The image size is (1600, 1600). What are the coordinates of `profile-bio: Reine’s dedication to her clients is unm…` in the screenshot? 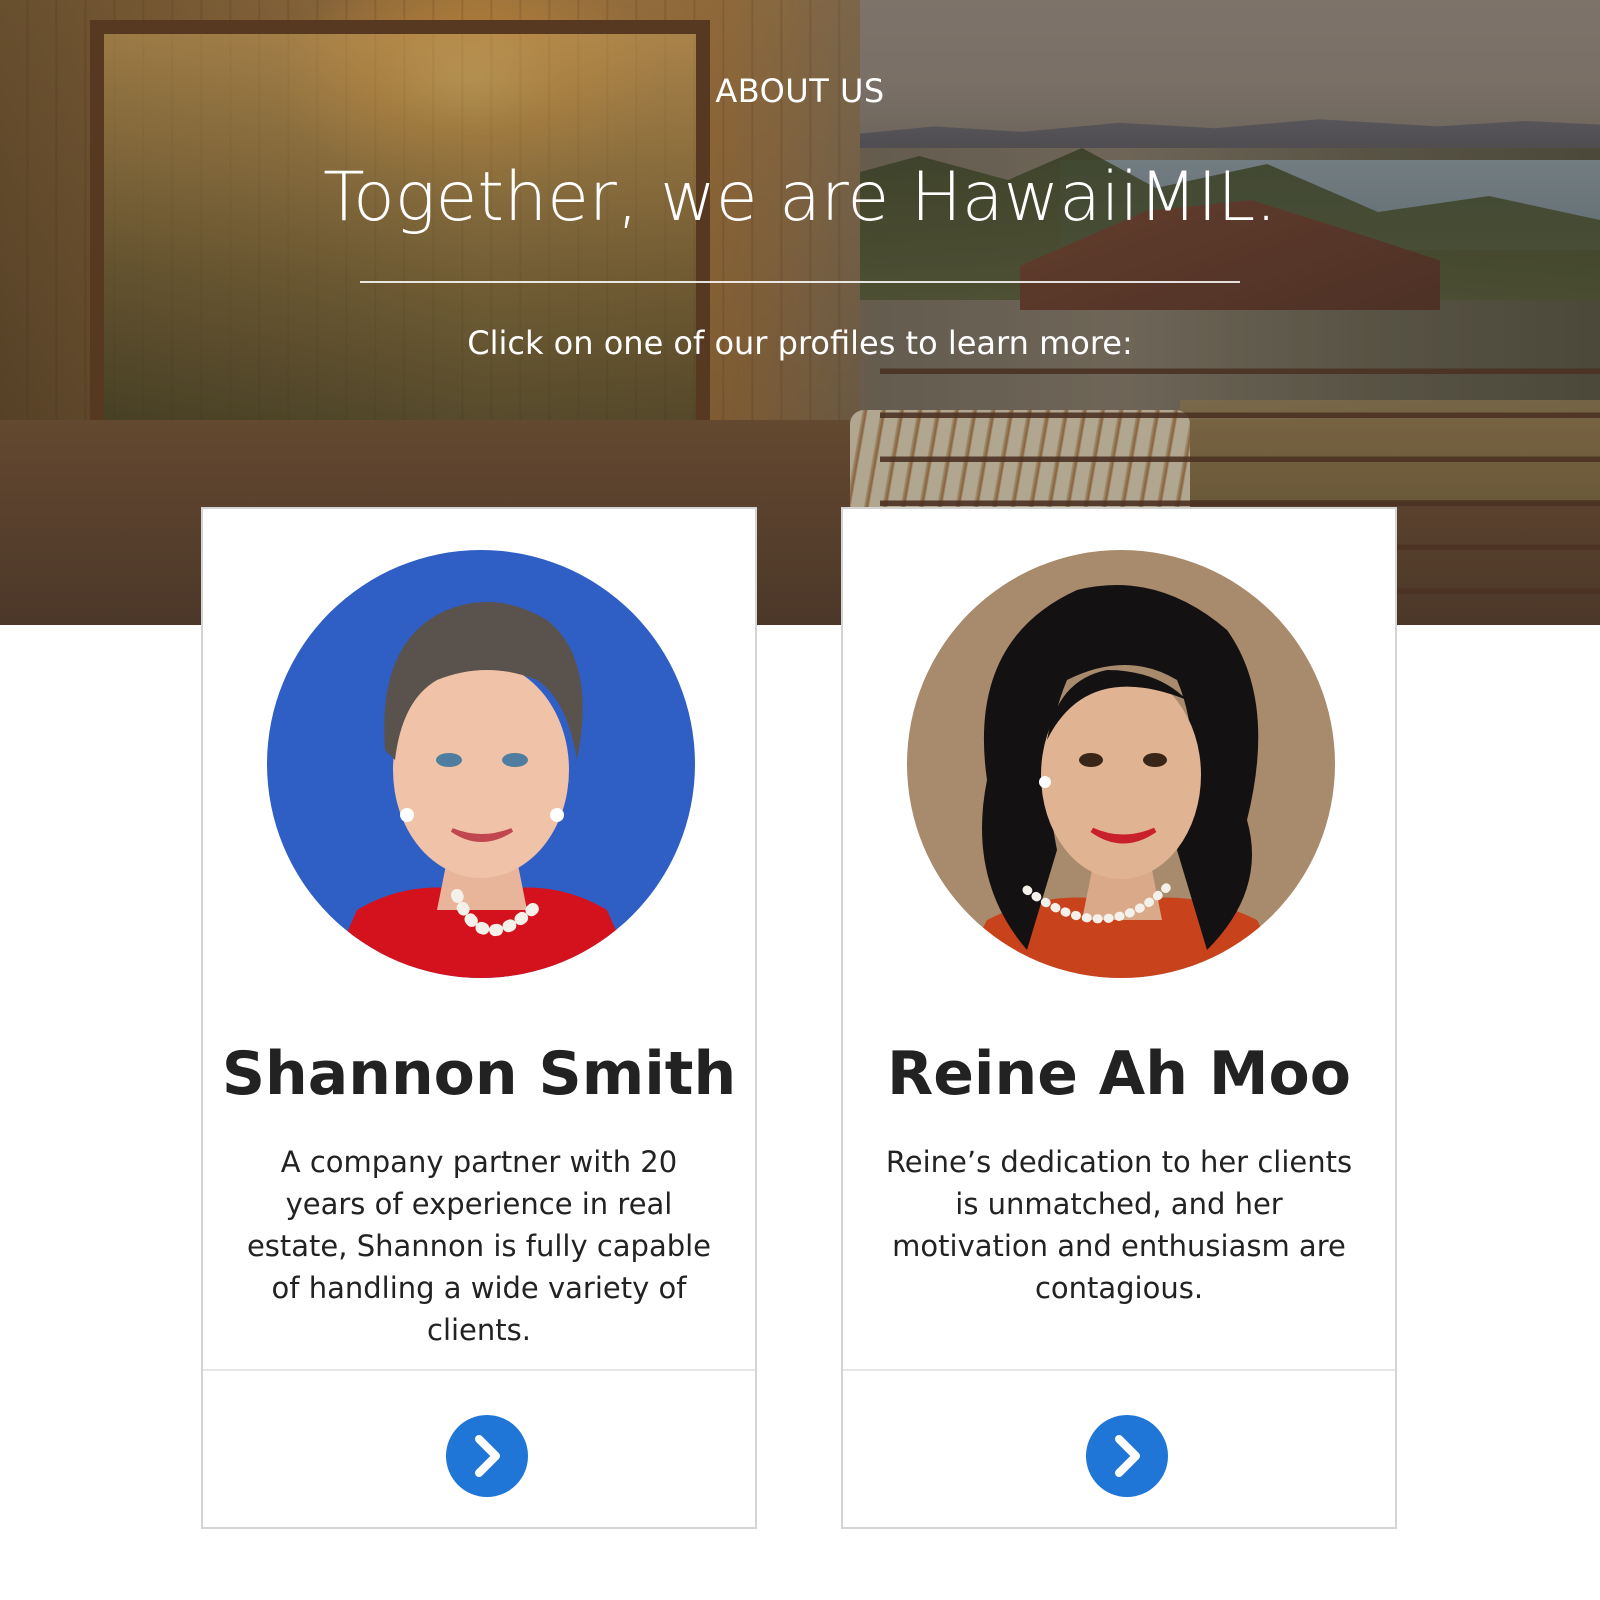 It's located at (1119, 1225).